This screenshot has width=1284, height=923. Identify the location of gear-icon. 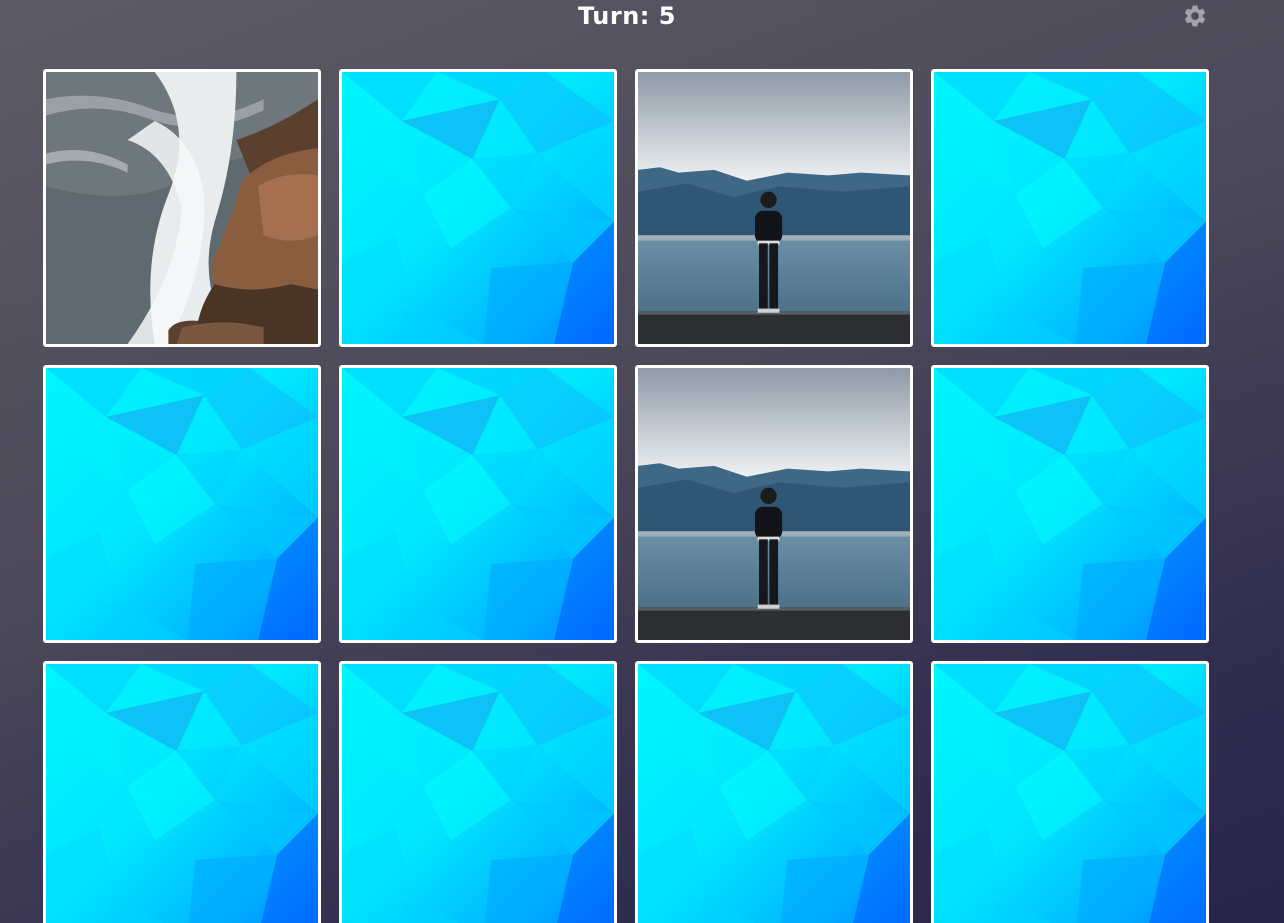
(1195, 16).